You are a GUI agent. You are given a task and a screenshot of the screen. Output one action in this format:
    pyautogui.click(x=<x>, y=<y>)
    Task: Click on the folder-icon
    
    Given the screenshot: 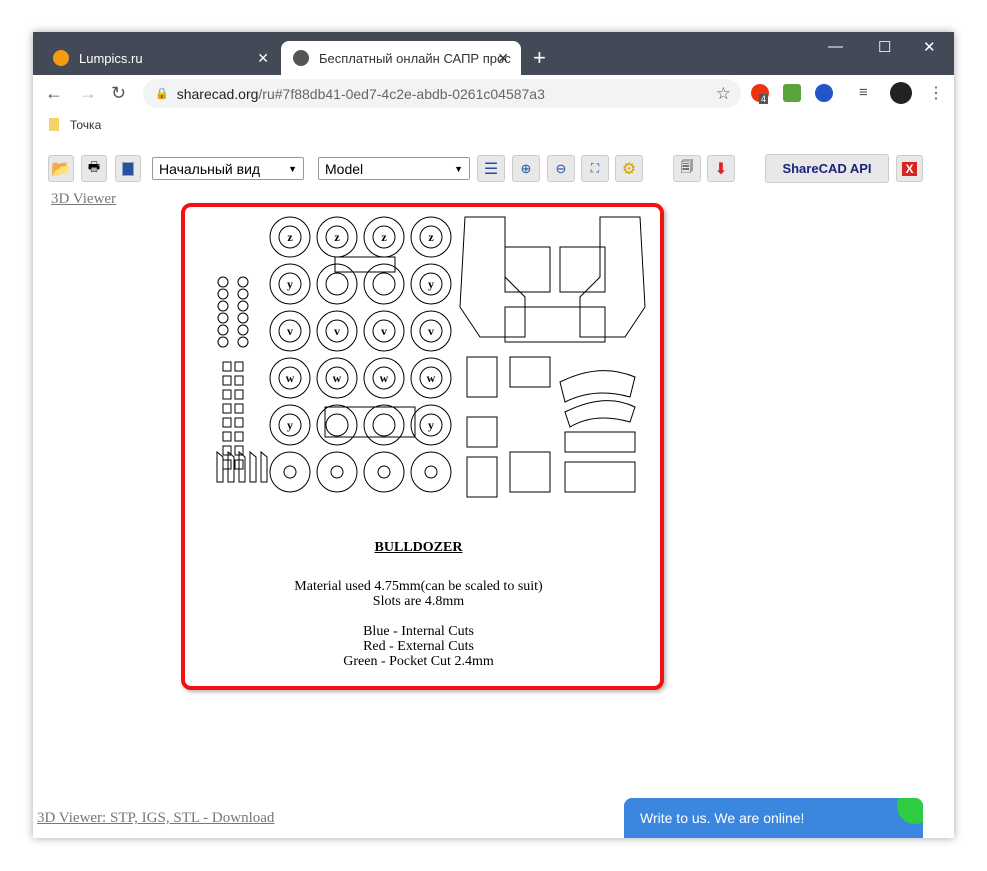 What is the action you would take?
    pyautogui.click(x=54, y=124)
    